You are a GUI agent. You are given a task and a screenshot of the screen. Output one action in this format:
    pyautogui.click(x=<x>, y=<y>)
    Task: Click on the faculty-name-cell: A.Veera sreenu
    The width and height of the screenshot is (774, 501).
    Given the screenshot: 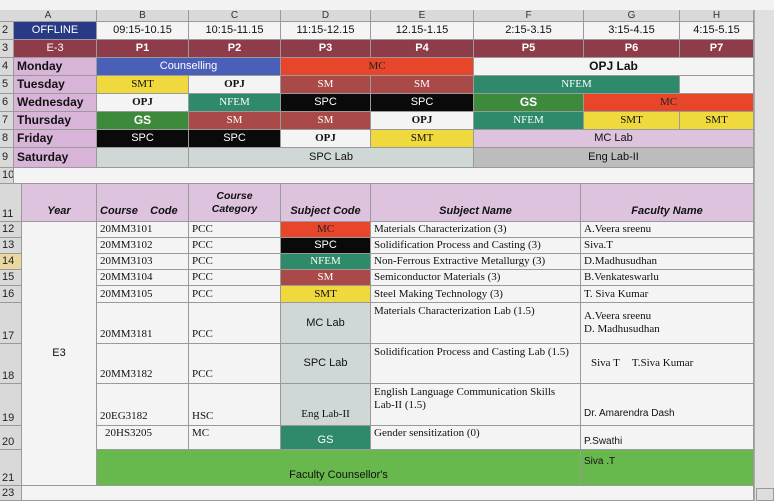 What is the action you would take?
    pyautogui.click(x=667, y=230)
    